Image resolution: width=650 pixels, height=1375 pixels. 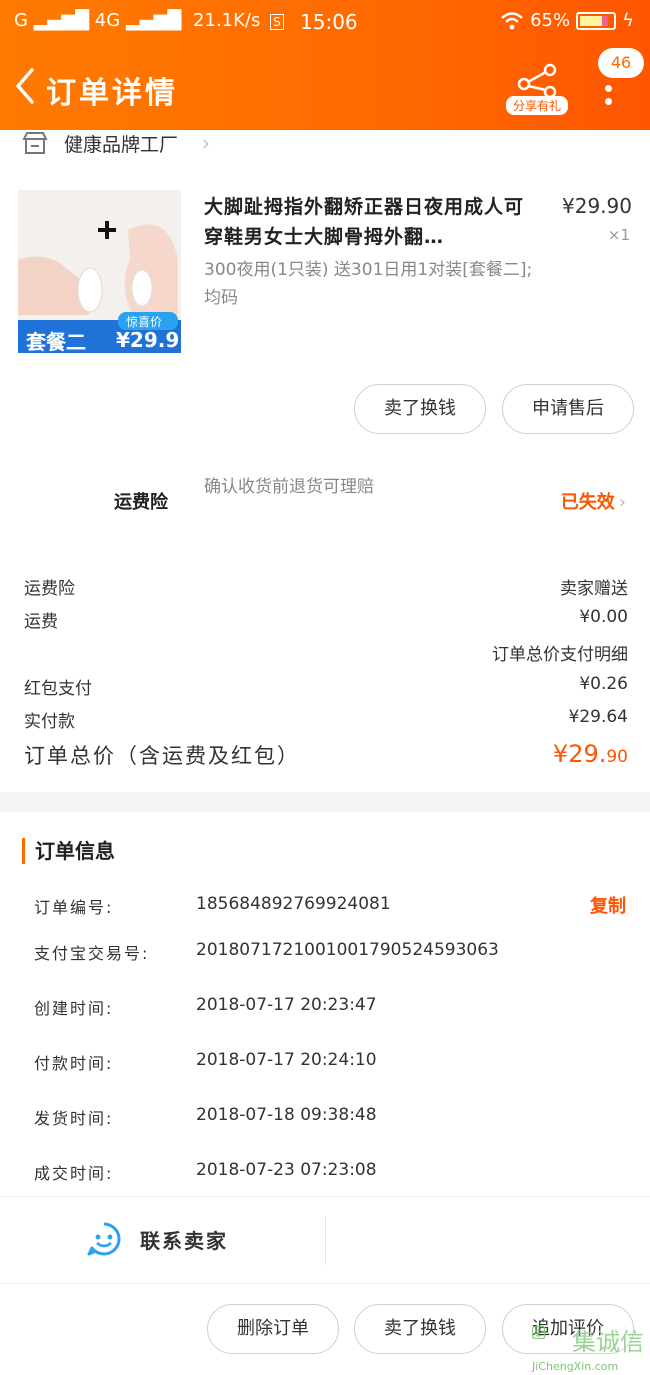 I want to click on summary-label: 运费, so click(x=41, y=622).